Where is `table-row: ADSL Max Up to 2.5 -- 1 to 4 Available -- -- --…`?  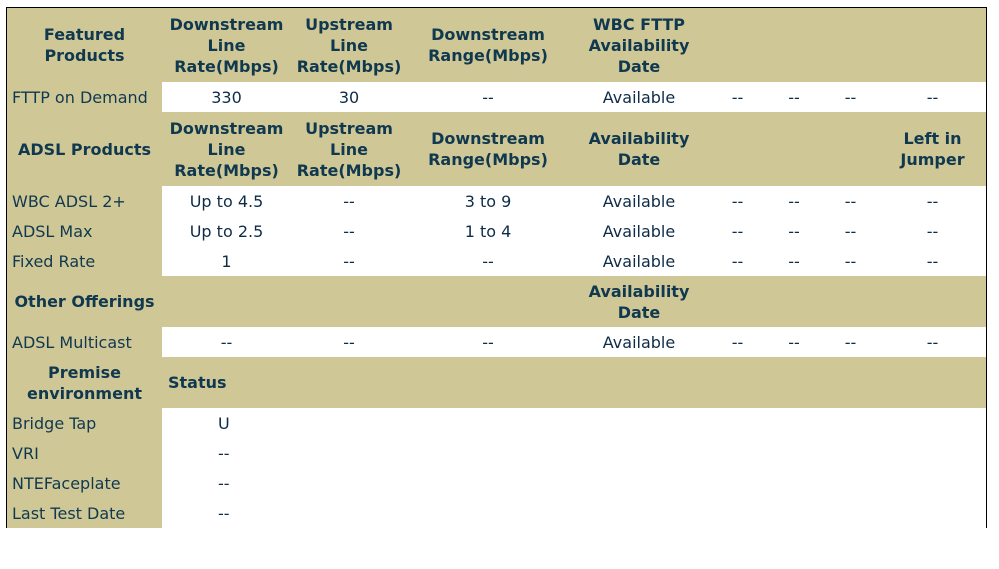 table-row: ADSL Max Up to 2.5 -- 1 to 4 Available -- -- --… is located at coordinates (496, 231).